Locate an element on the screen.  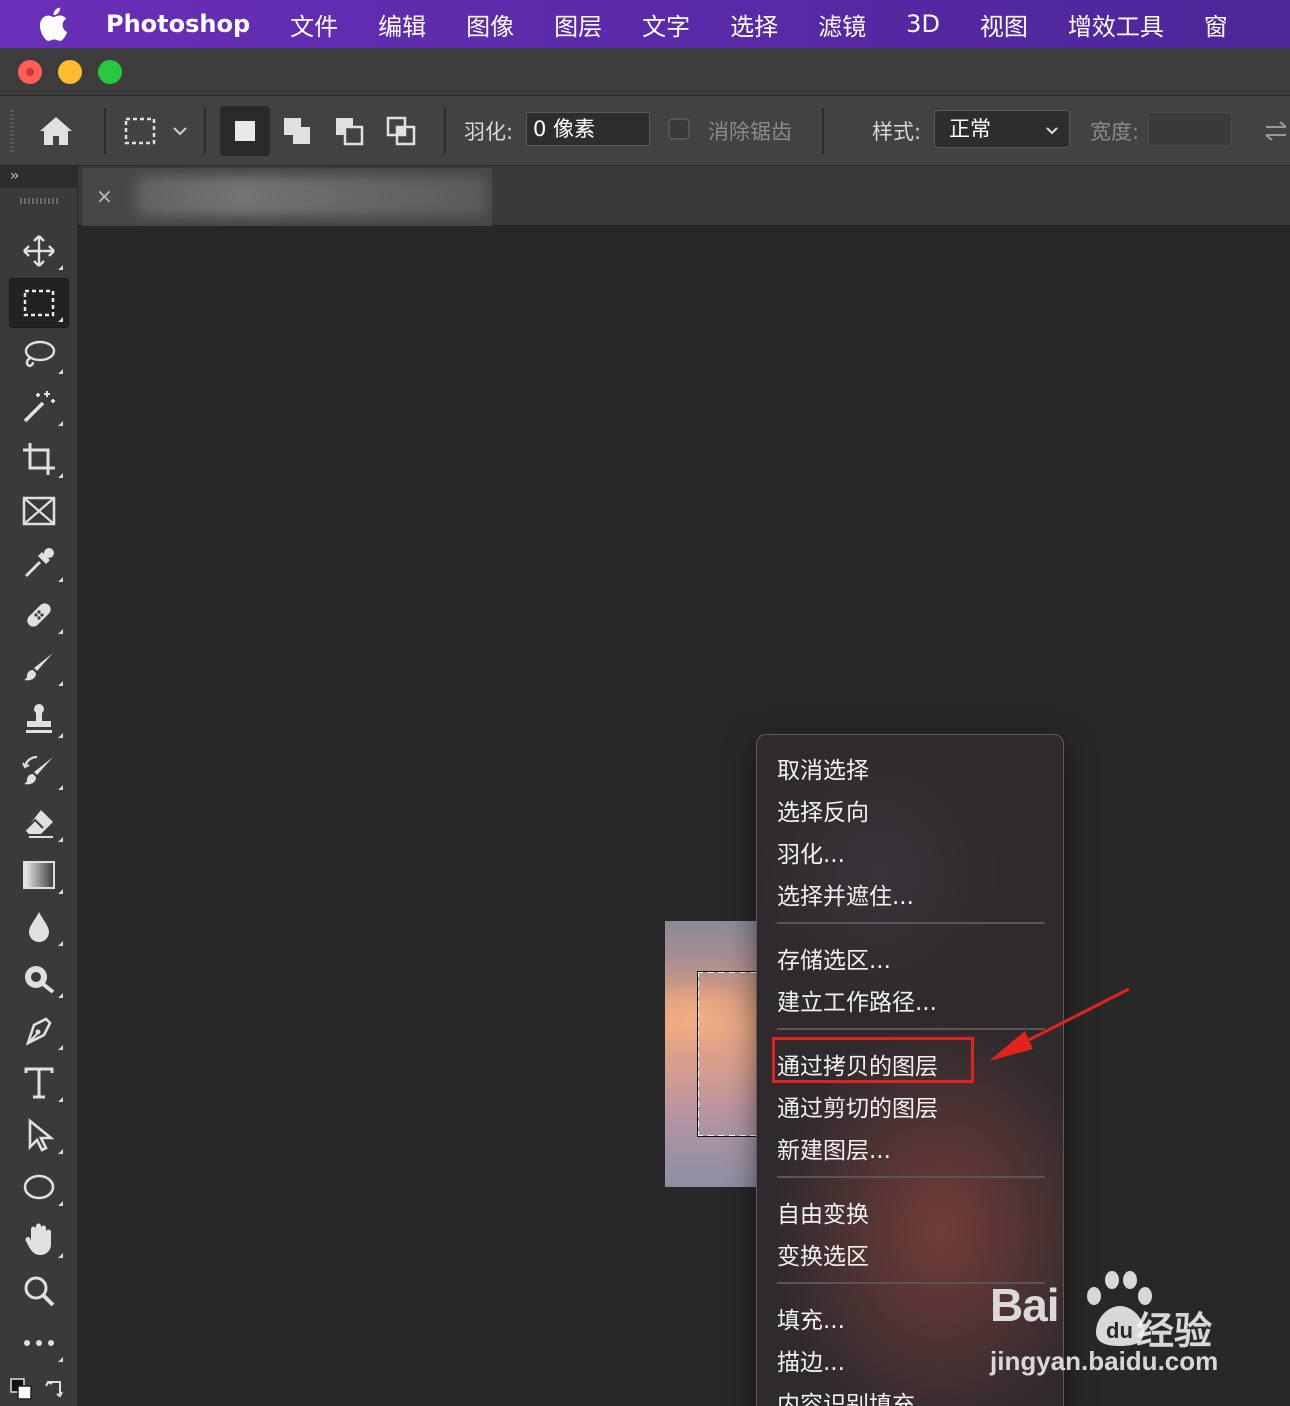
document-tab: × is located at coordinates (287, 197).